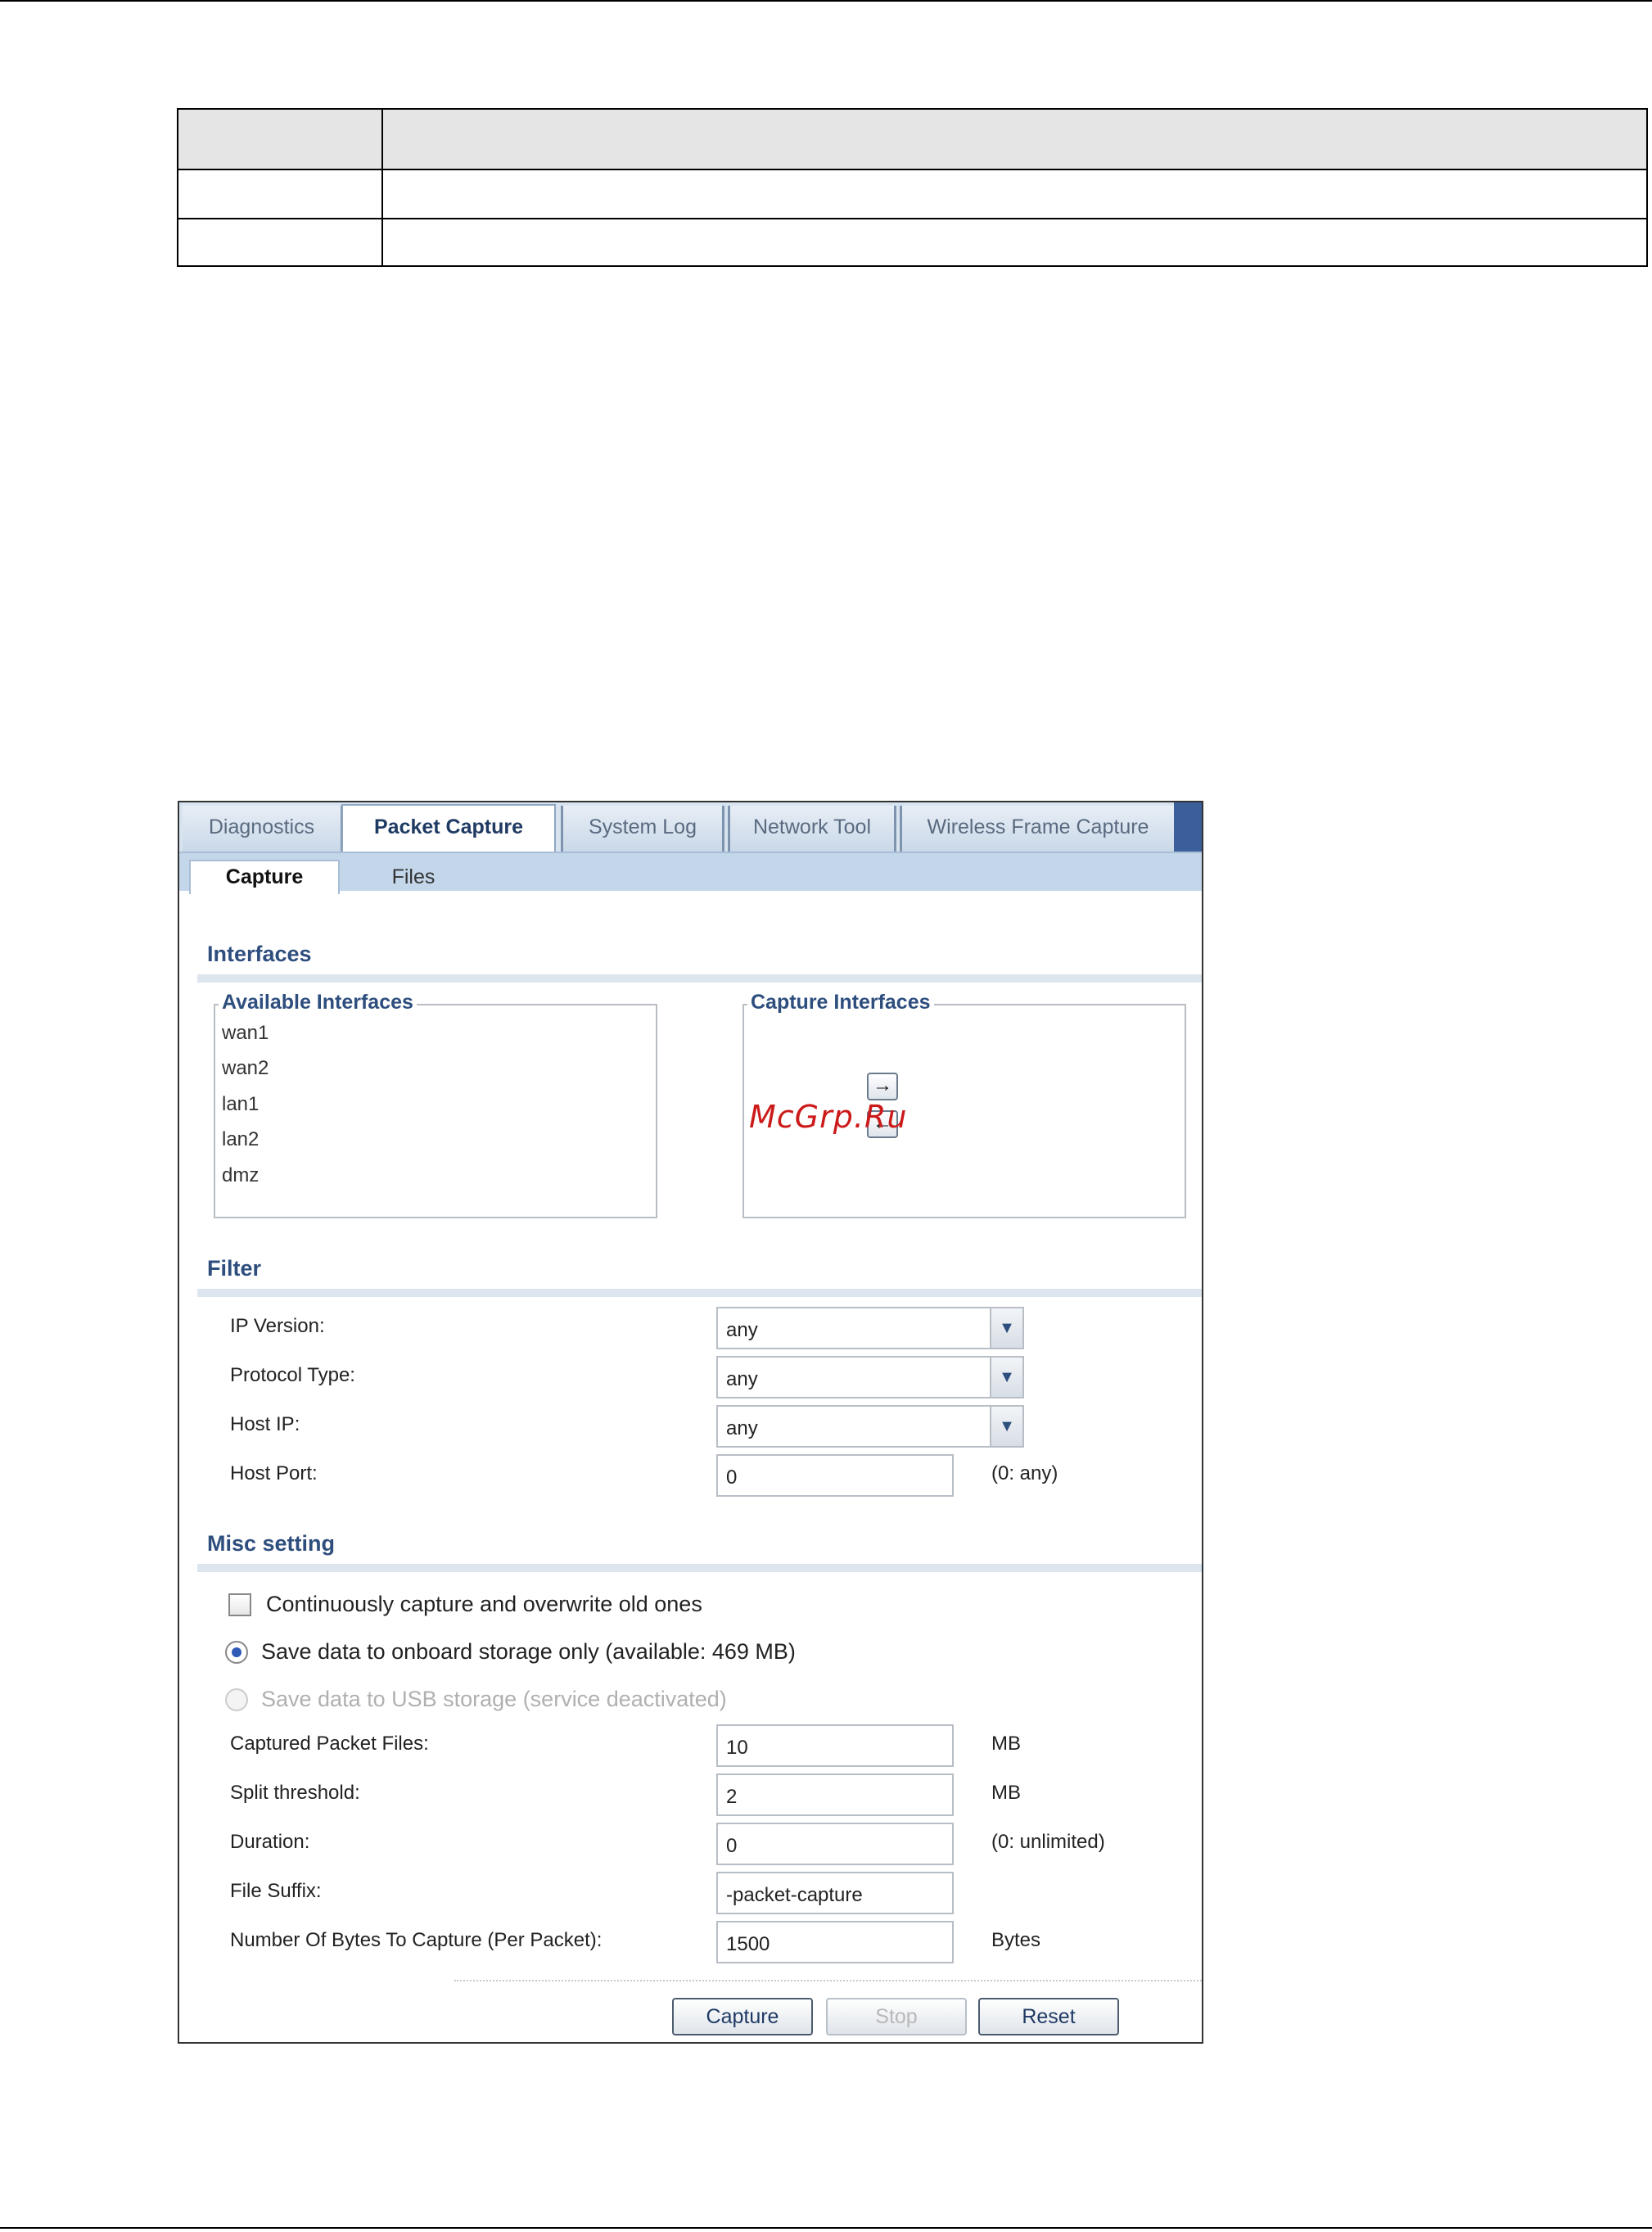 The width and height of the screenshot is (1652, 2232). I want to click on host-port-hint: (0: any), so click(1024, 1473).